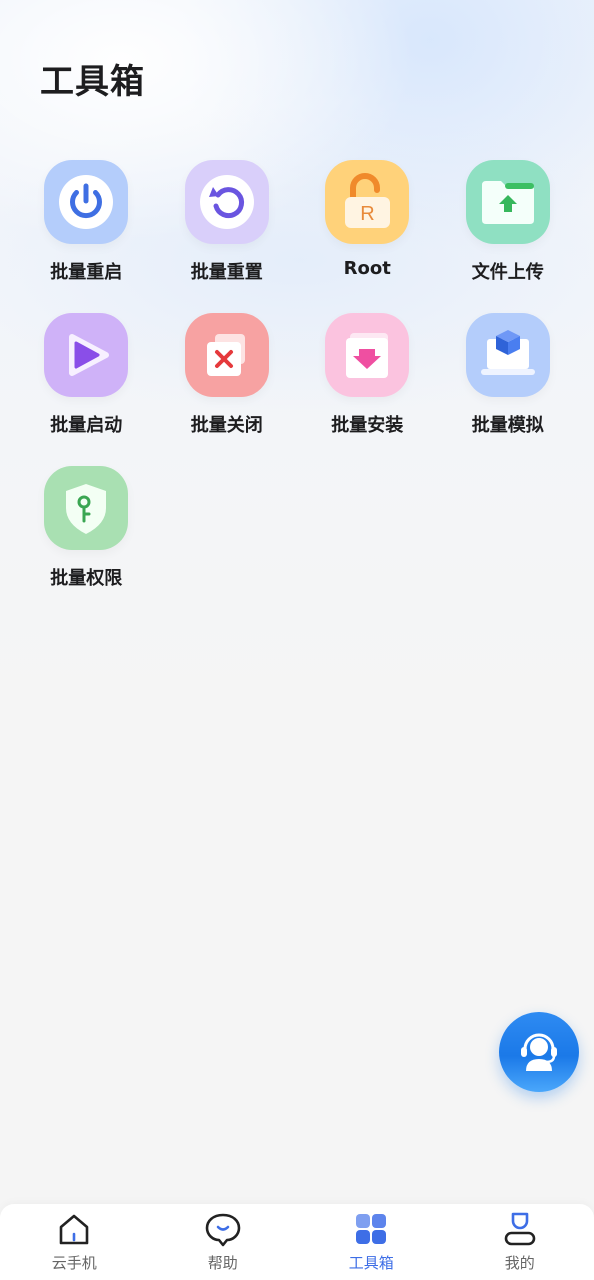 This screenshot has height=1280, width=594. I want to click on tool-root: R Root, so click(367, 236).